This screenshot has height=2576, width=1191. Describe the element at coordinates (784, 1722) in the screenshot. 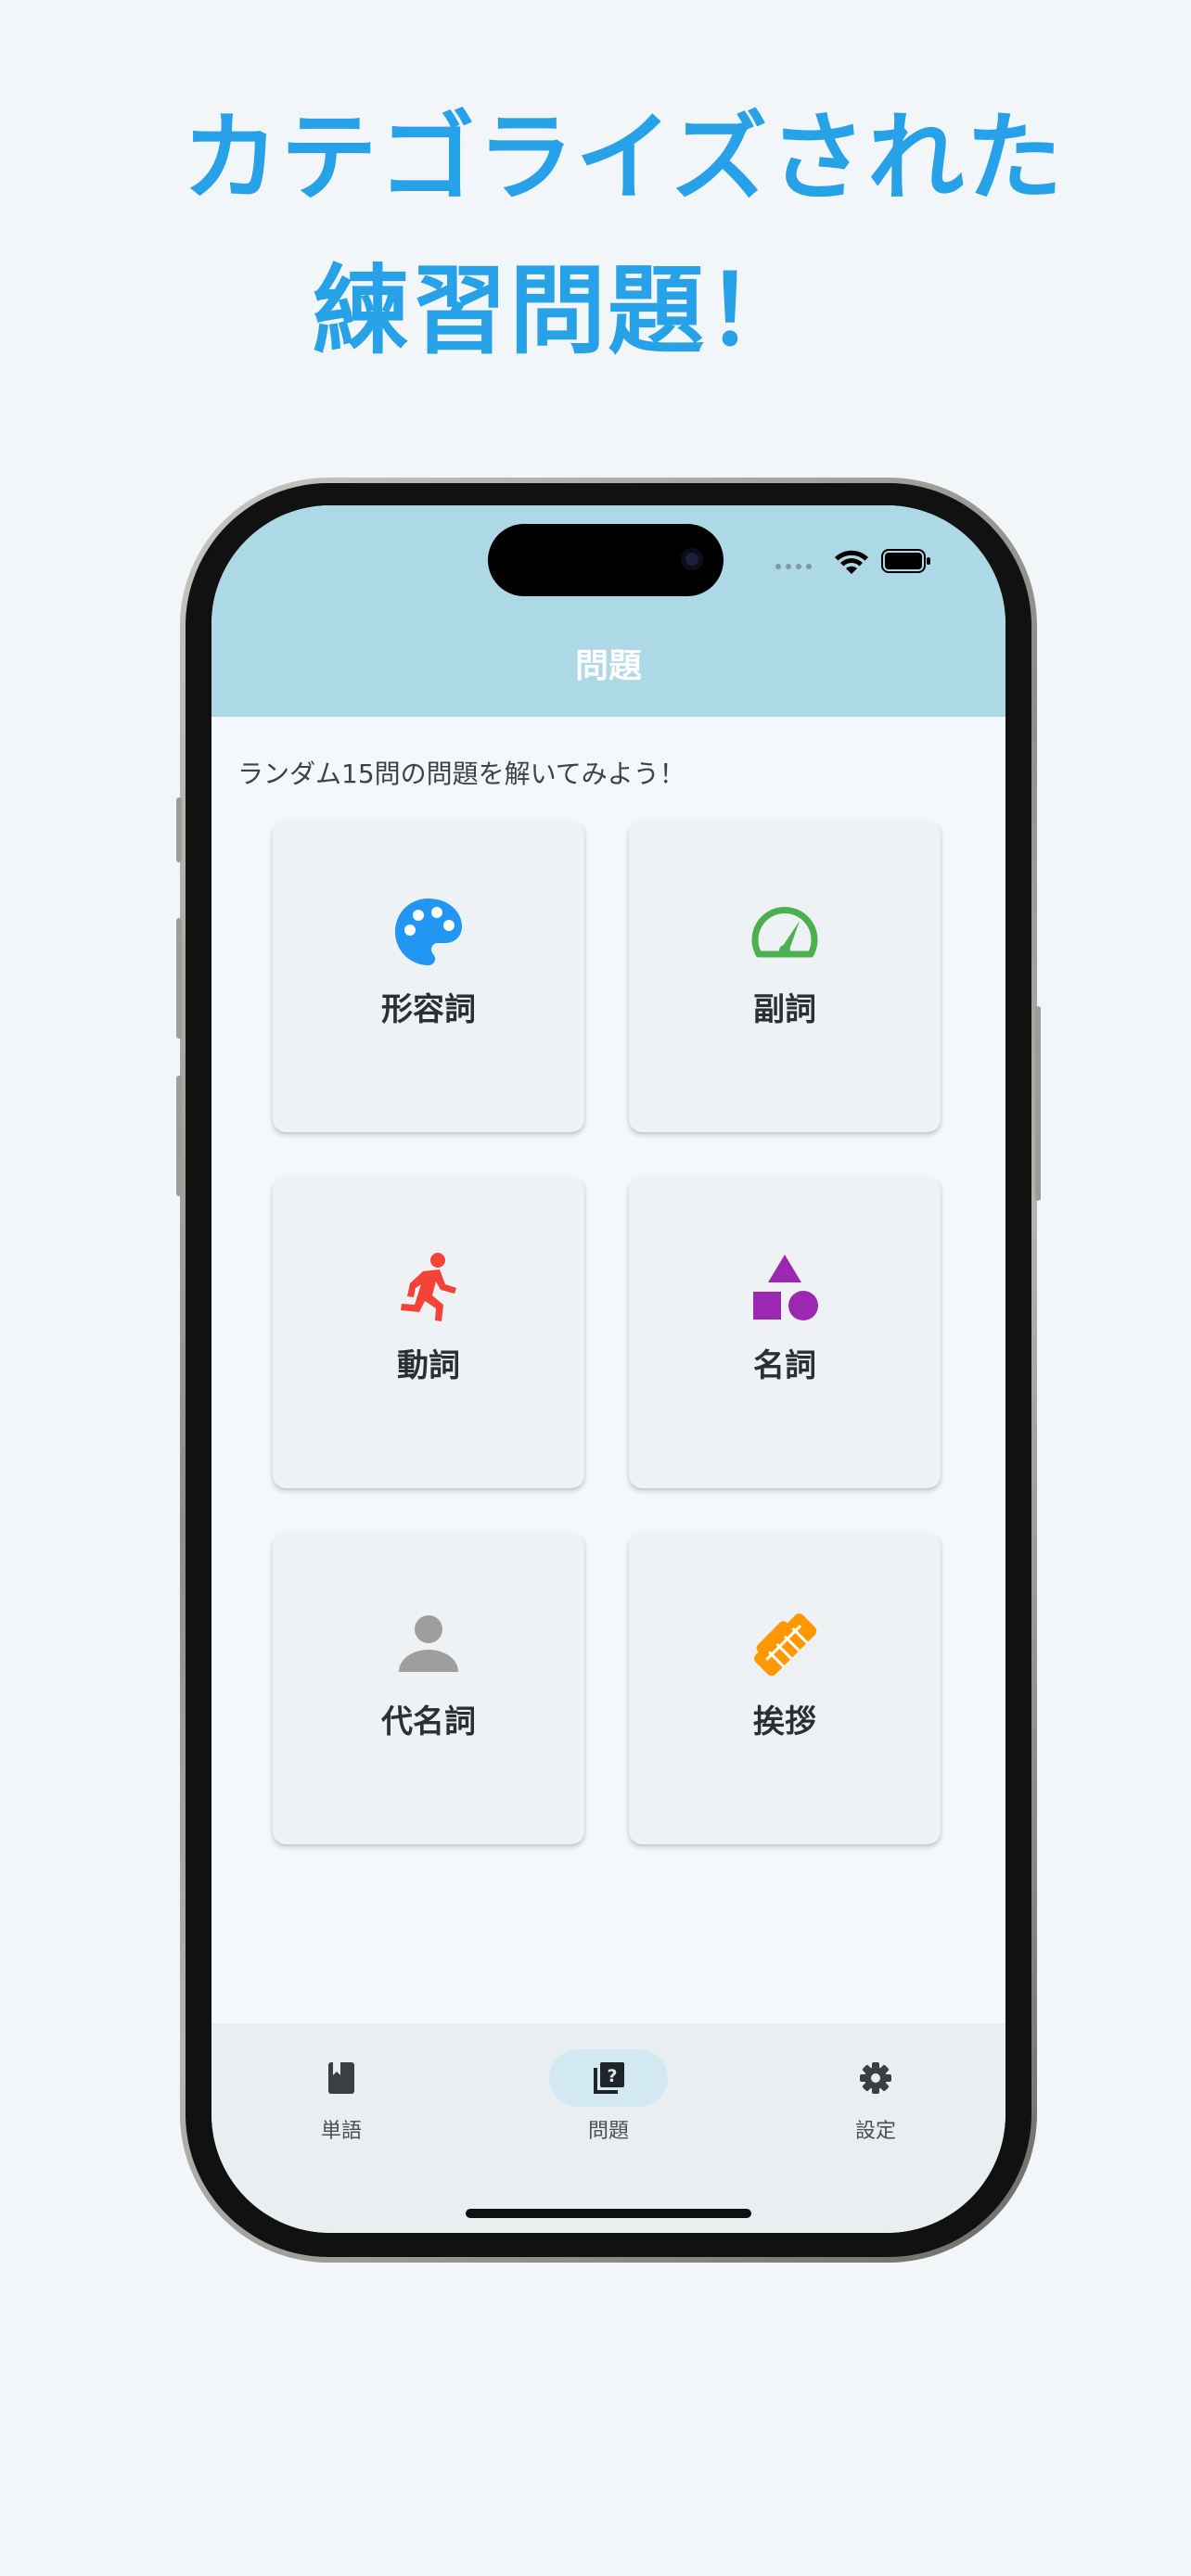

I see `category-label: 挨拶` at that location.